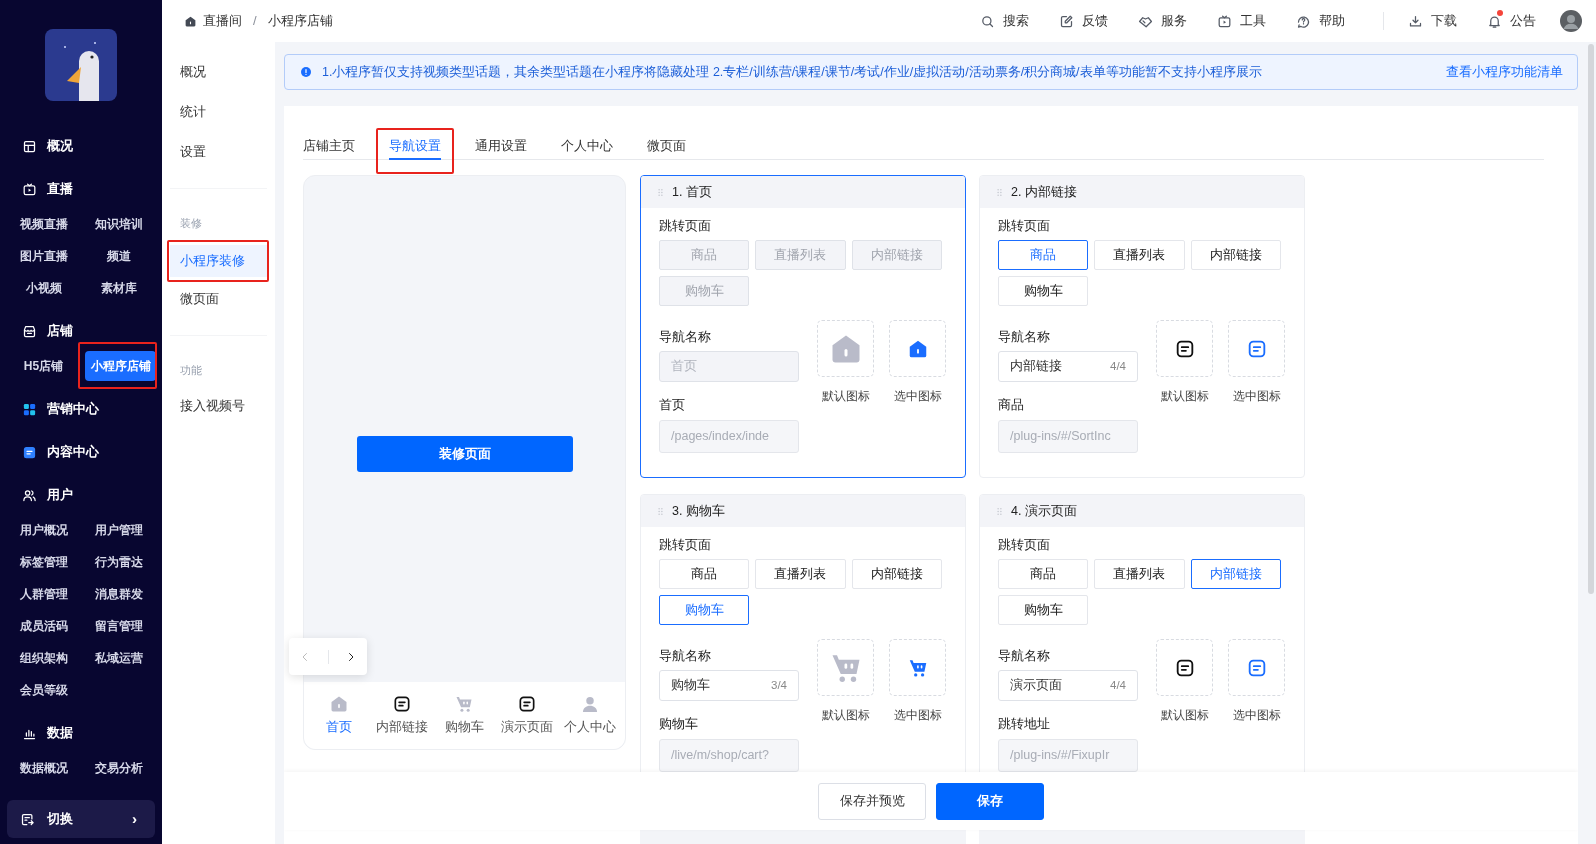 The image size is (1596, 844). What do you see at coordinates (73, 409) in the screenshot?
I see `sidebar-section-title: 营销中心` at bounding box center [73, 409].